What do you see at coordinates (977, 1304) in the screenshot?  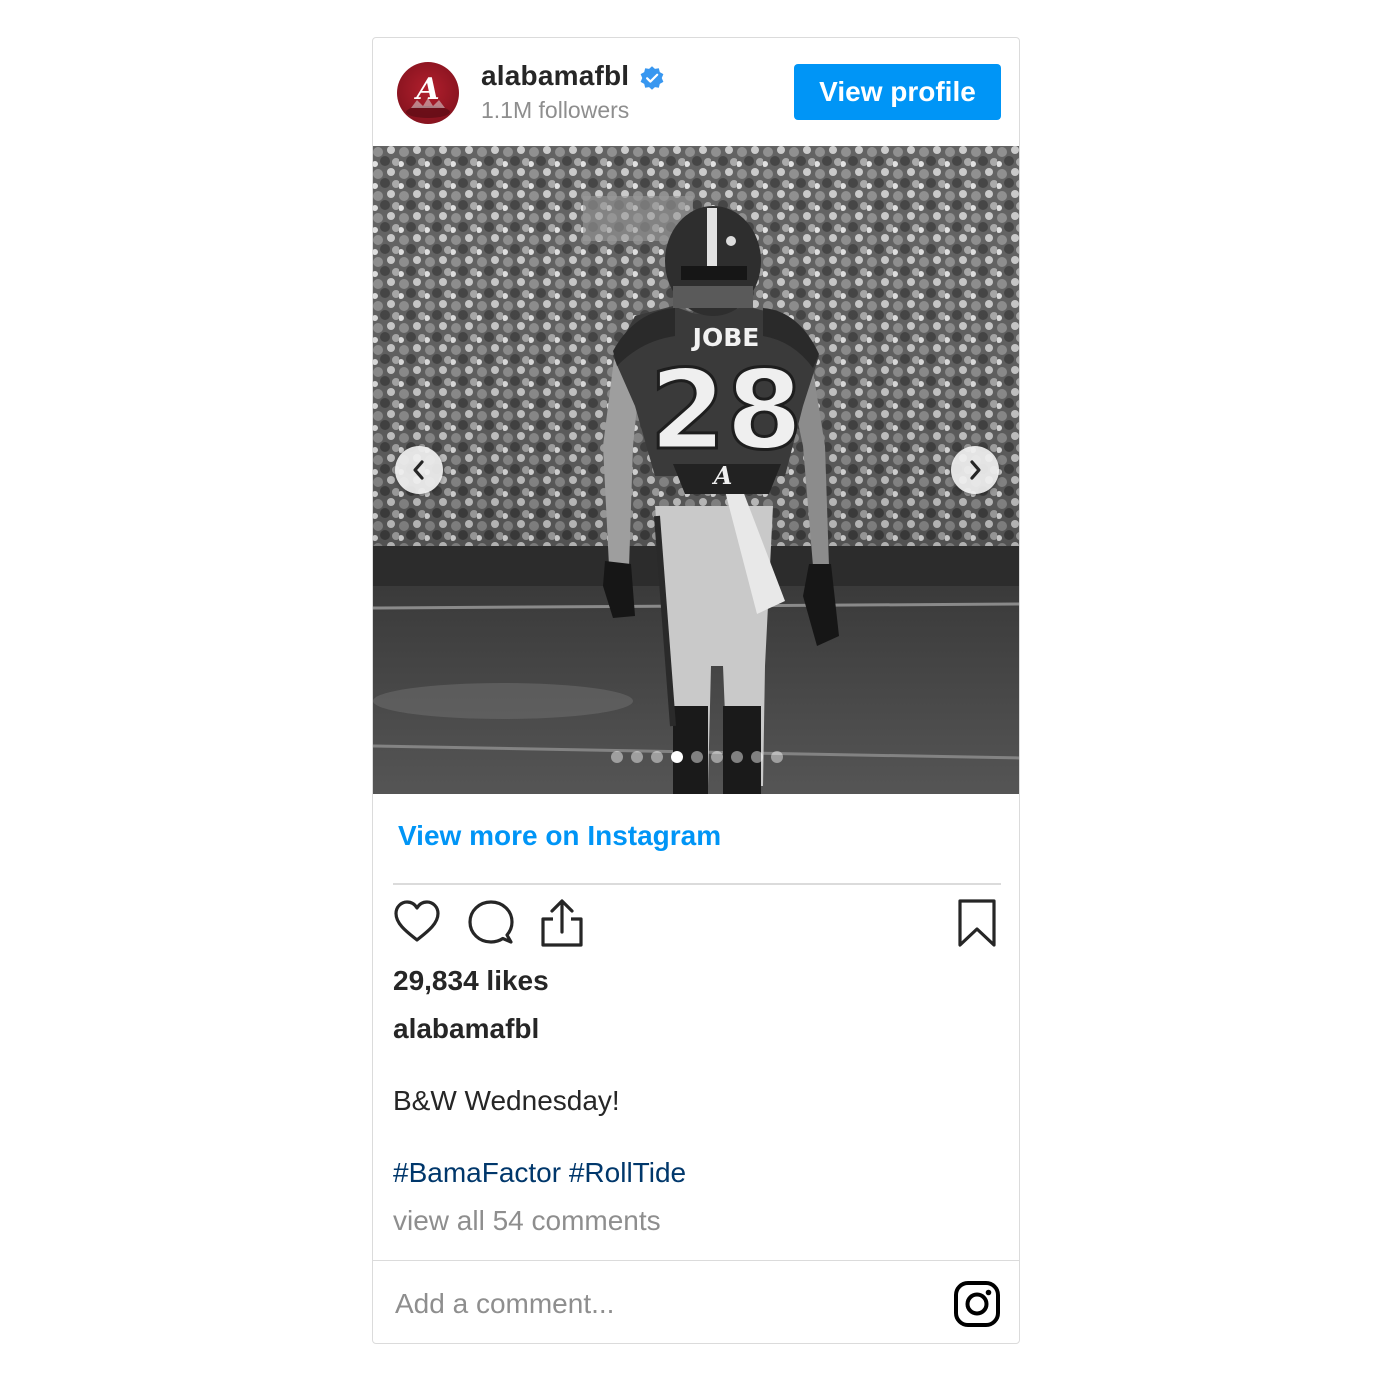 I see `instagram-logo-icon` at bounding box center [977, 1304].